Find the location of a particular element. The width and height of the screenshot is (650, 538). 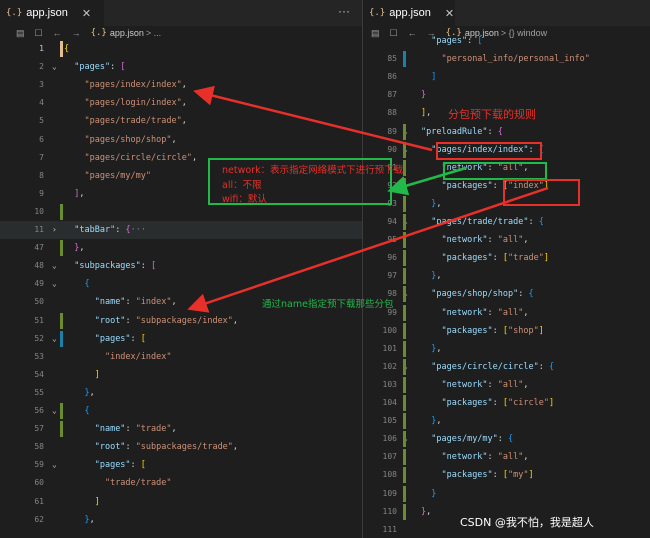

chevron-right-icon: › is located at coordinates (54, 230).